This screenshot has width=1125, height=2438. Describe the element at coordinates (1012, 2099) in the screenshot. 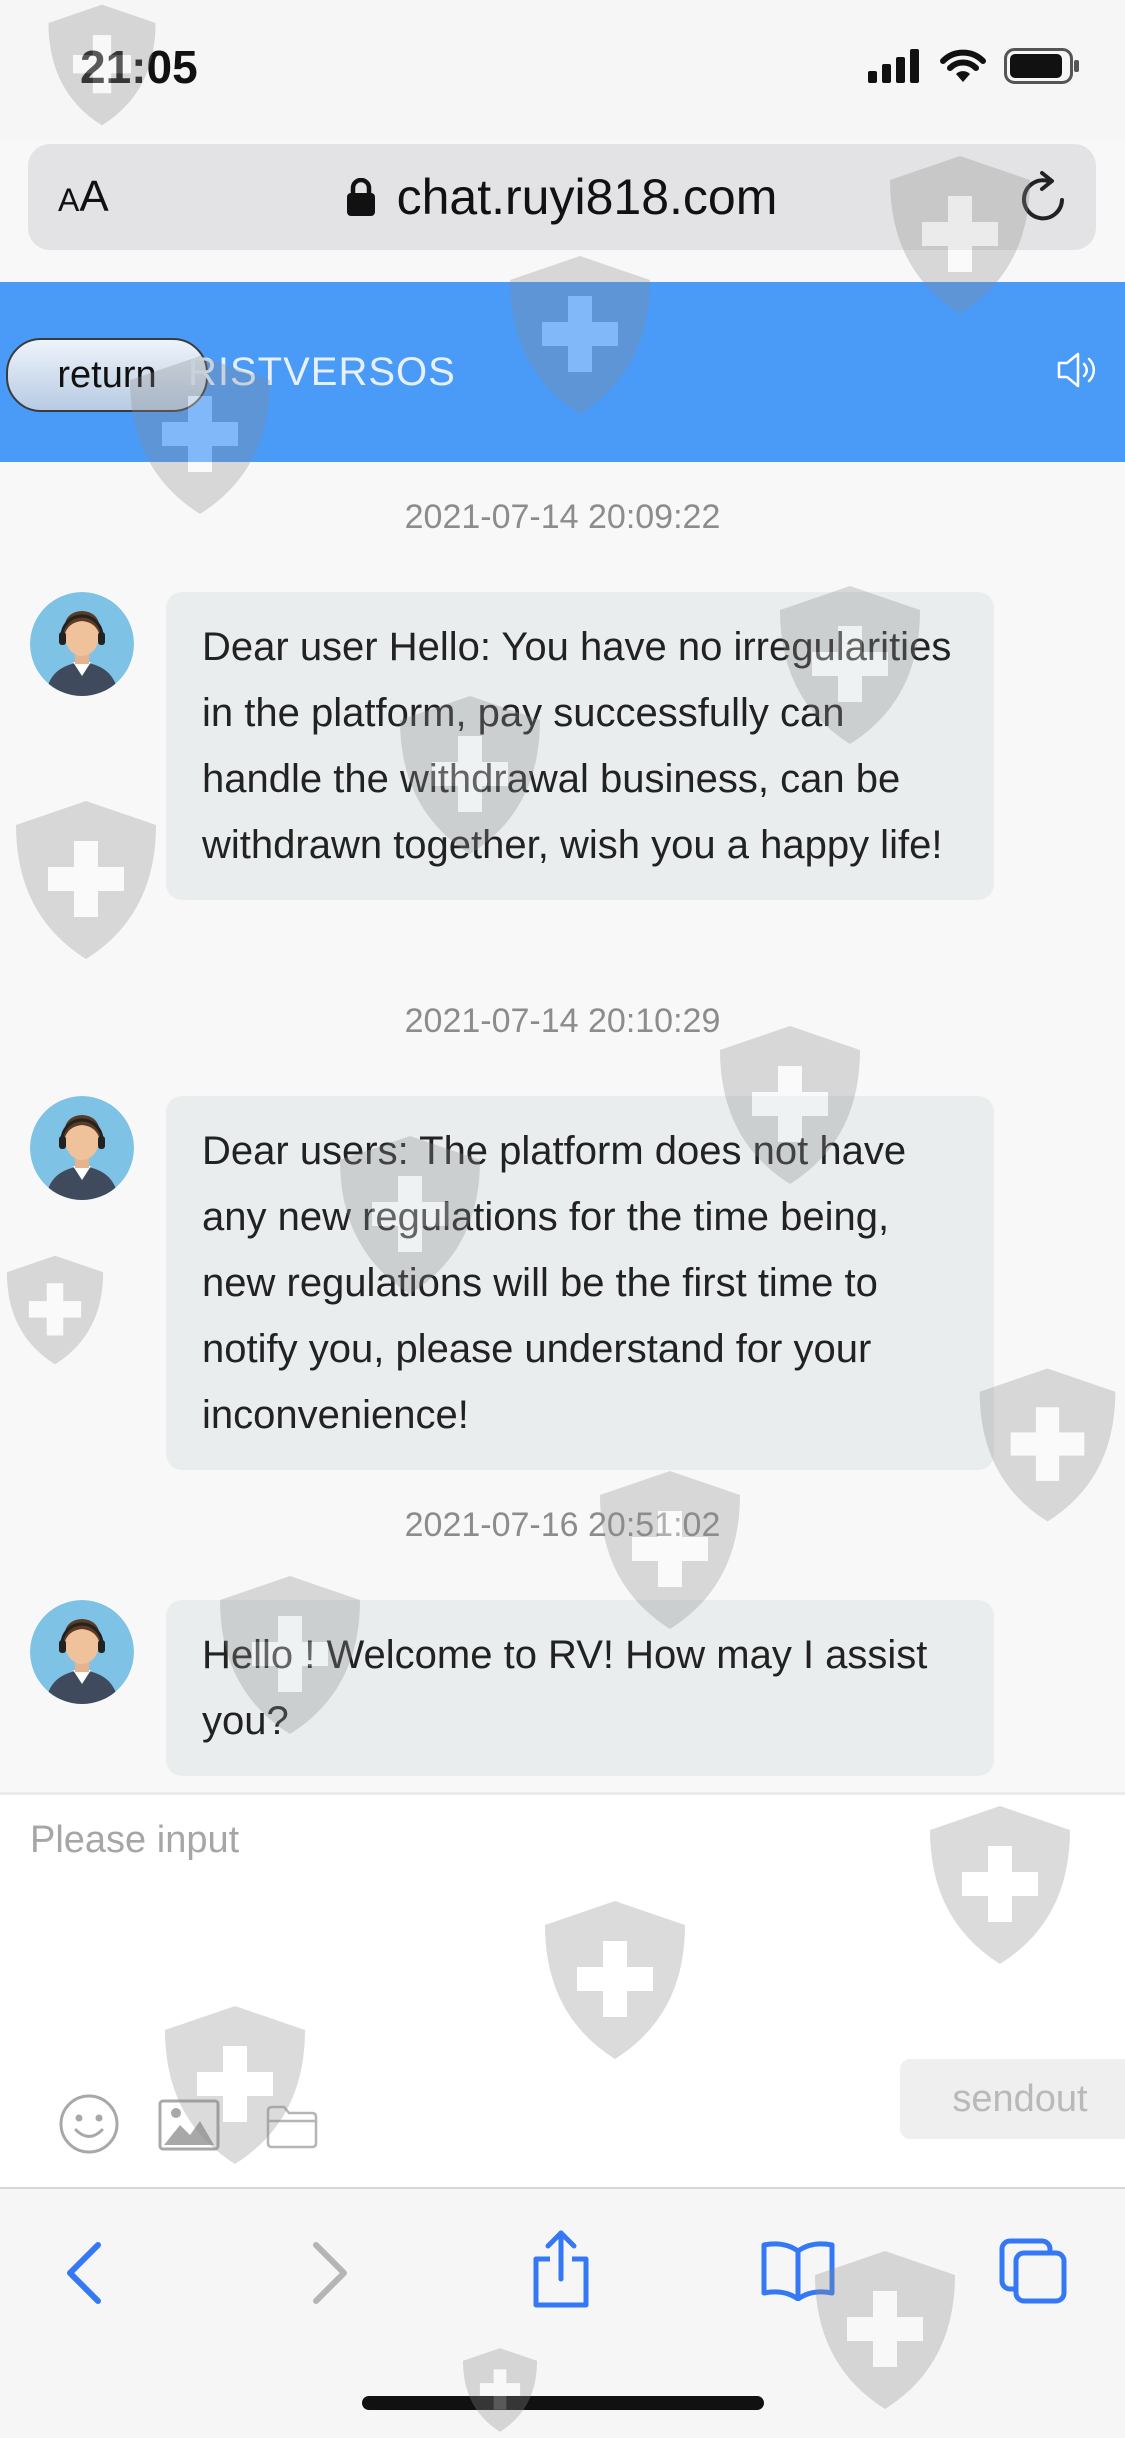

I see `send-button: sendout` at that location.